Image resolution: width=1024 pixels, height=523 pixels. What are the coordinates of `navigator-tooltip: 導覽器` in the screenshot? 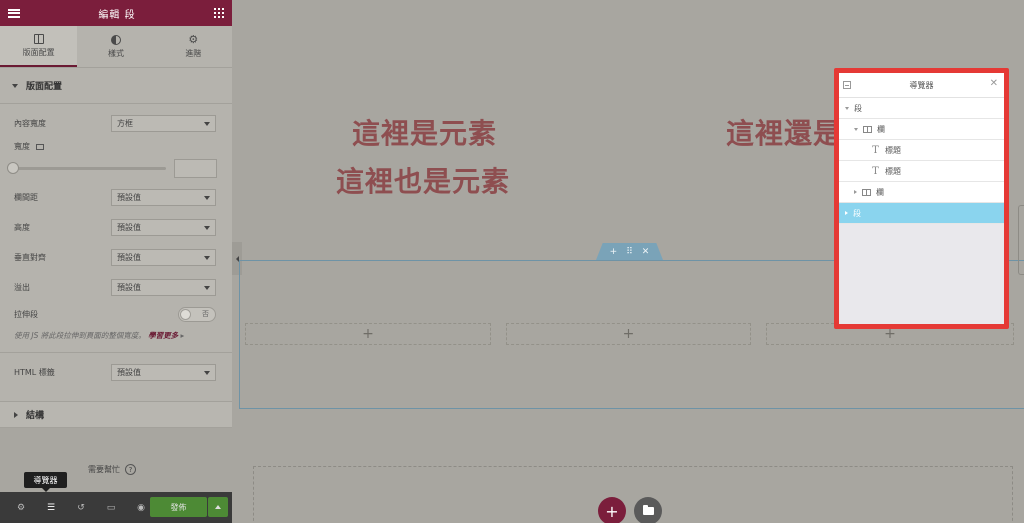 It's located at (45, 482).